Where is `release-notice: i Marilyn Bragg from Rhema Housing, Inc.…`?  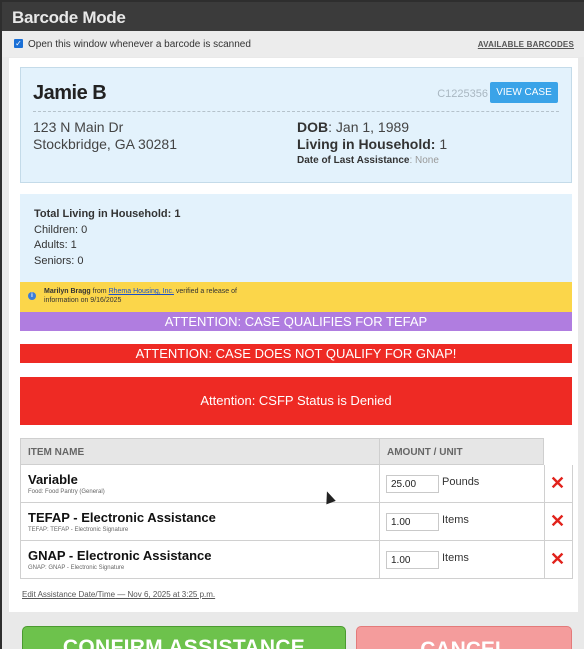
release-notice: i Marilyn Bragg from Rhema Housing, Inc.… is located at coordinates (296, 297).